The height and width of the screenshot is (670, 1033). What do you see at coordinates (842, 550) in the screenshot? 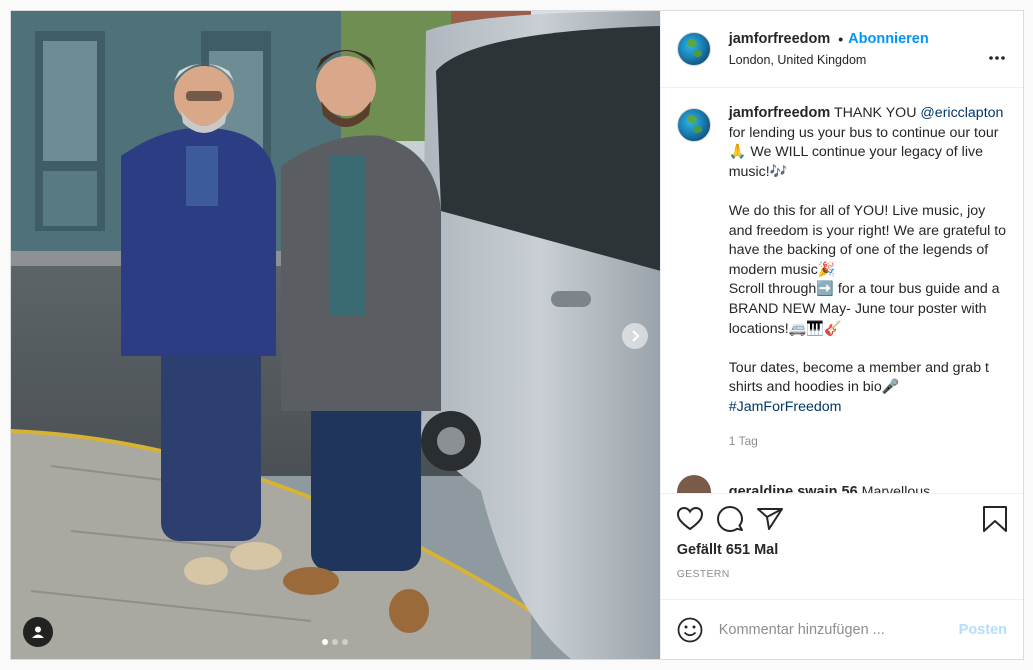
I see `like-count: Gefällt 651 Mal` at bounding box center [842, 550].